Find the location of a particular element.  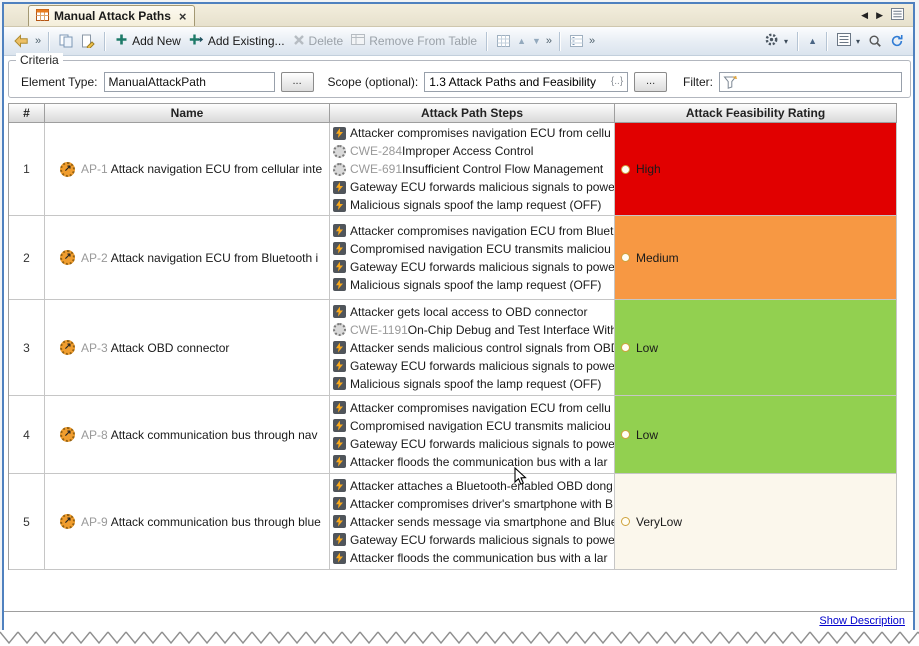

move-down-icon: ▼ is located at coordinates (536, 41).